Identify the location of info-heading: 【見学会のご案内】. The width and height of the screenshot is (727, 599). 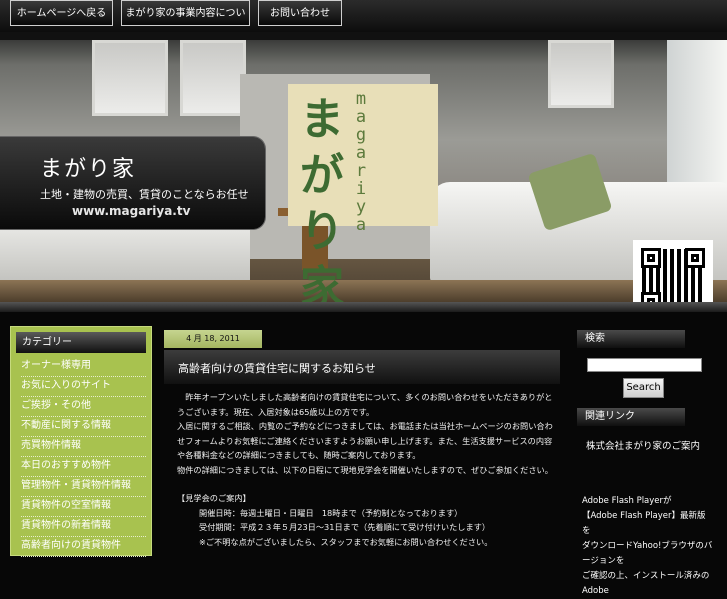
(214, 498).